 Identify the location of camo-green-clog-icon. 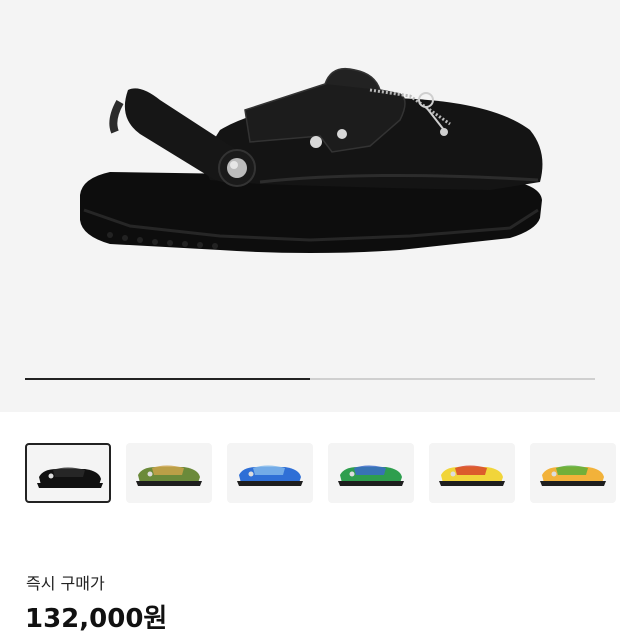
(169, 475).